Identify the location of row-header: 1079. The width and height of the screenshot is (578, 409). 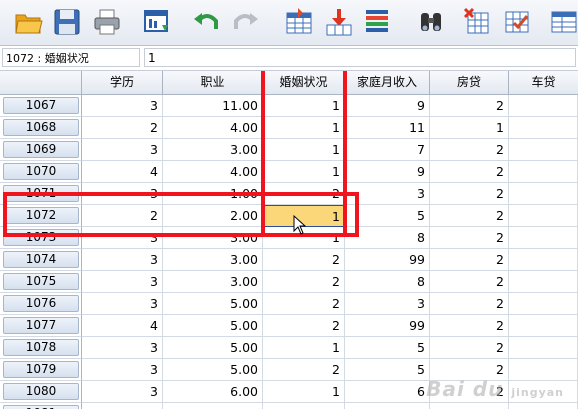
(41, 370).